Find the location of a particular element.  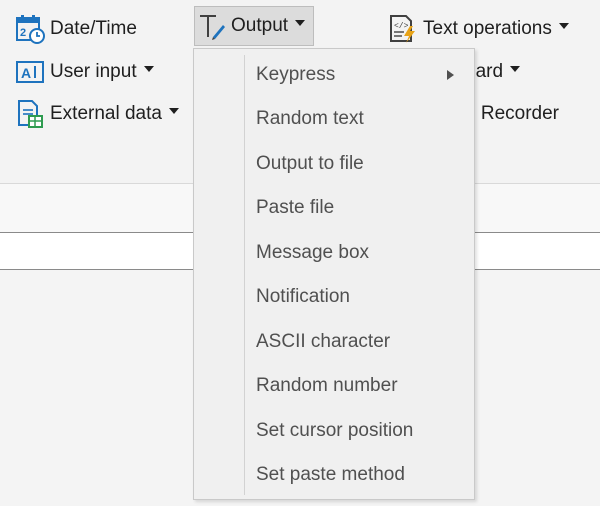

menu-item-random-text: Random text is located at coordinates (359, 119).